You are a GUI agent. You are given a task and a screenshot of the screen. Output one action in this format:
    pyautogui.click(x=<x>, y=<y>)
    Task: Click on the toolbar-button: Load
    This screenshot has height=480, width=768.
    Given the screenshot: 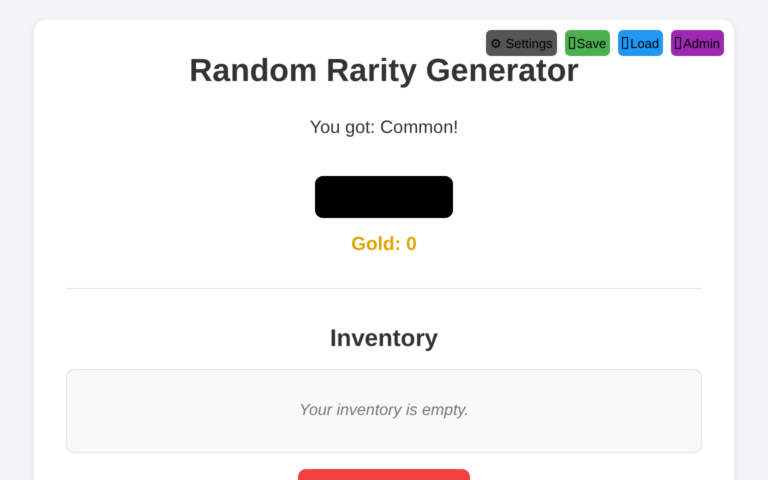 What is the action you would take?
    pyautogui.click(x=641, y=43)
    